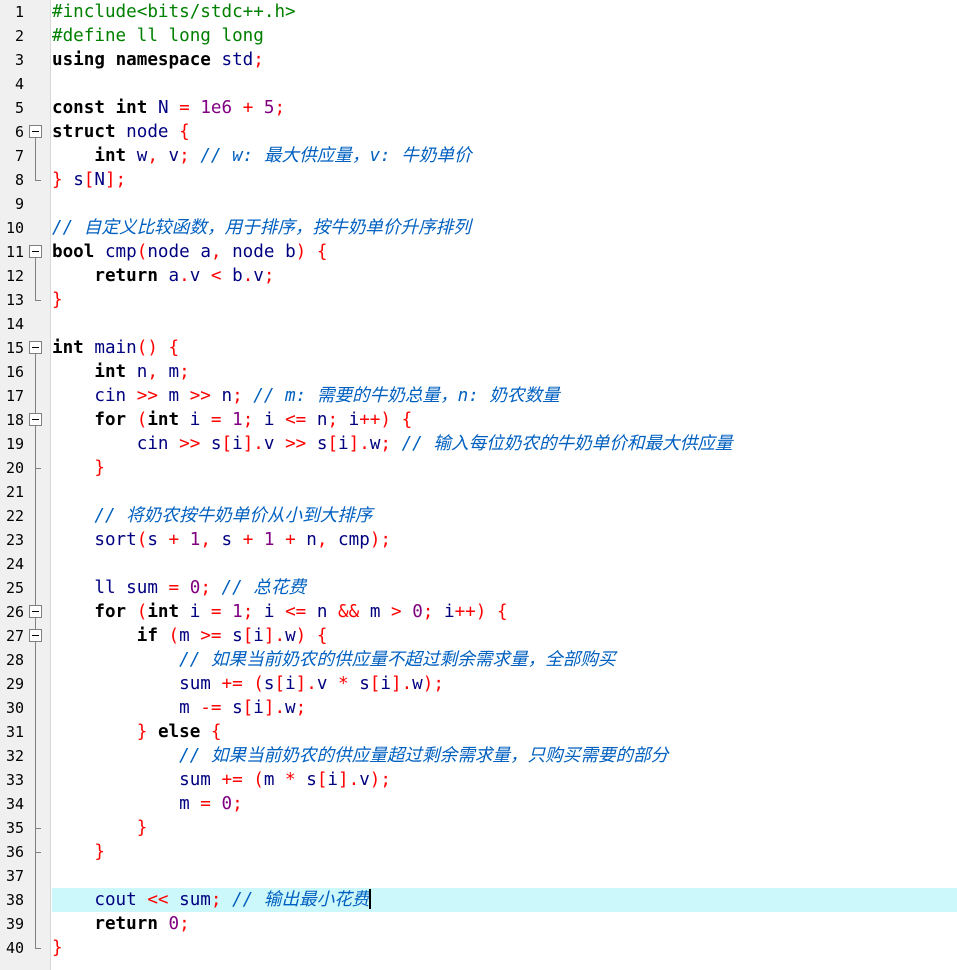 This screenshot has height=970, width=957. I want to click on code-line: 11 bool cmp(node a, node b) {, so click(478, 252).